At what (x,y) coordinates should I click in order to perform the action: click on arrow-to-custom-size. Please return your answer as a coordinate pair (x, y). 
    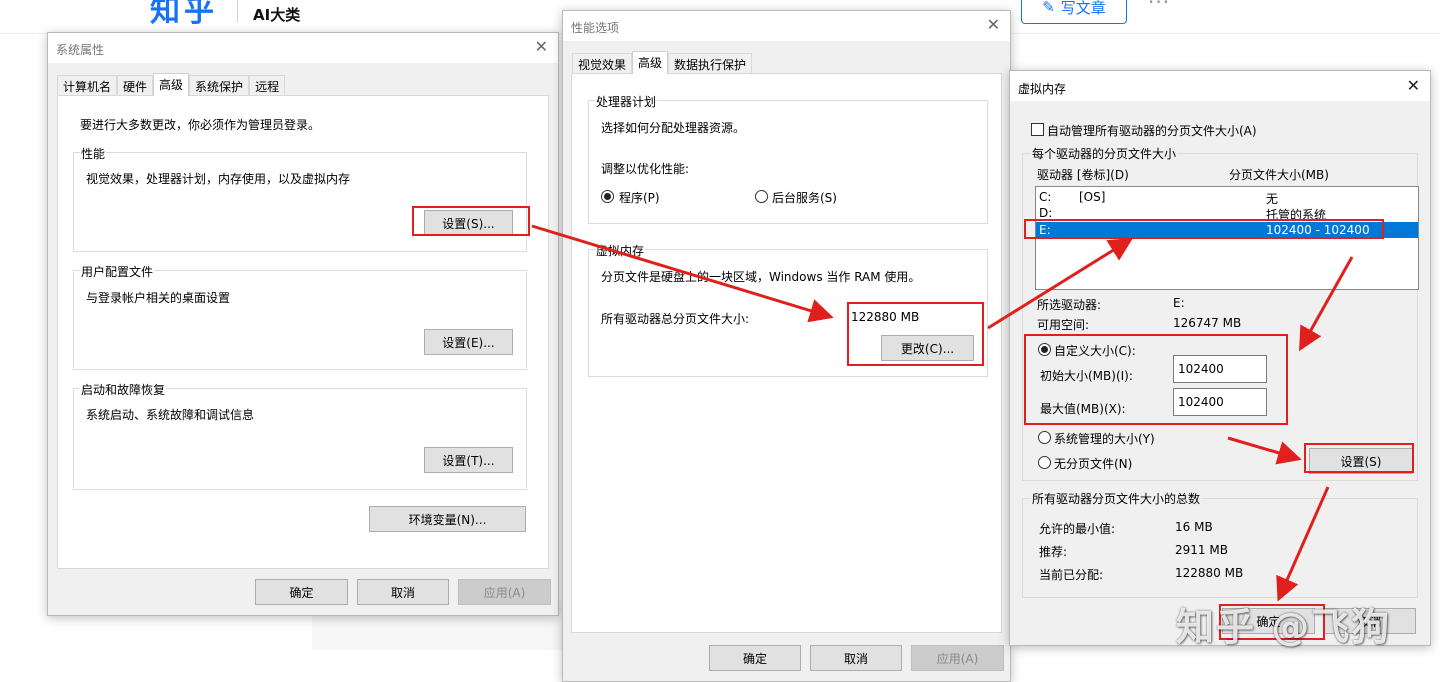
    Looking at the image, I should click on (1326, 304).